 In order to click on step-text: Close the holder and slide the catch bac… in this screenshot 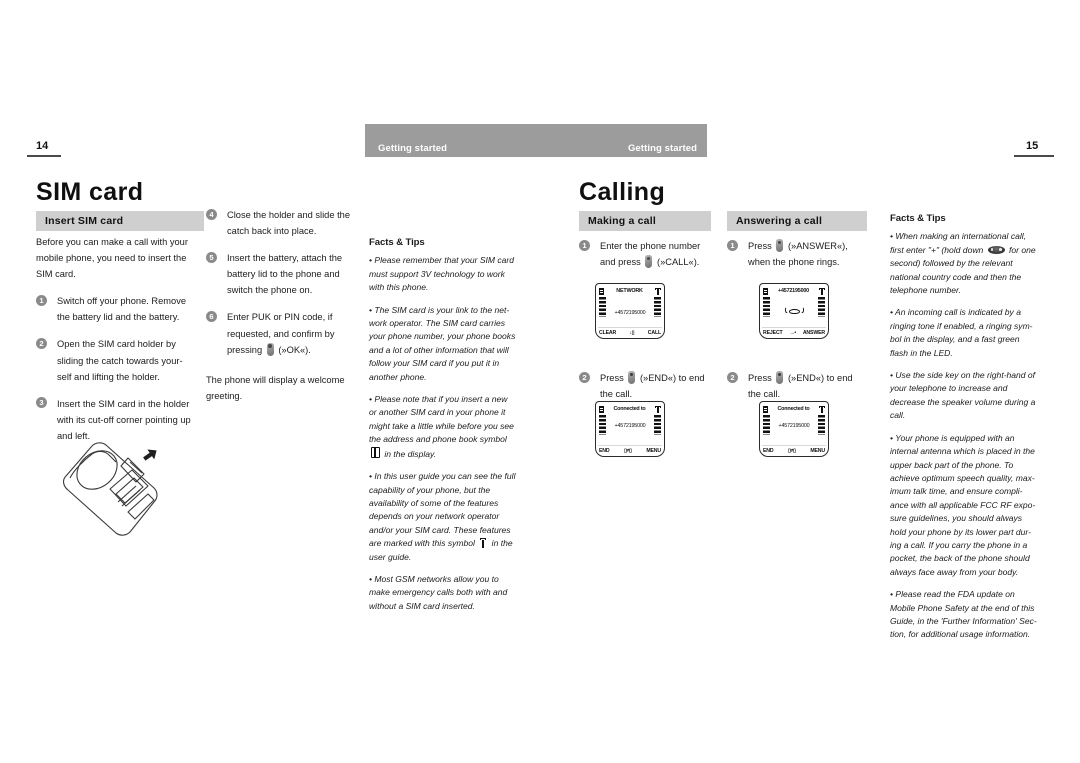, I will do `click(289, 223)`.